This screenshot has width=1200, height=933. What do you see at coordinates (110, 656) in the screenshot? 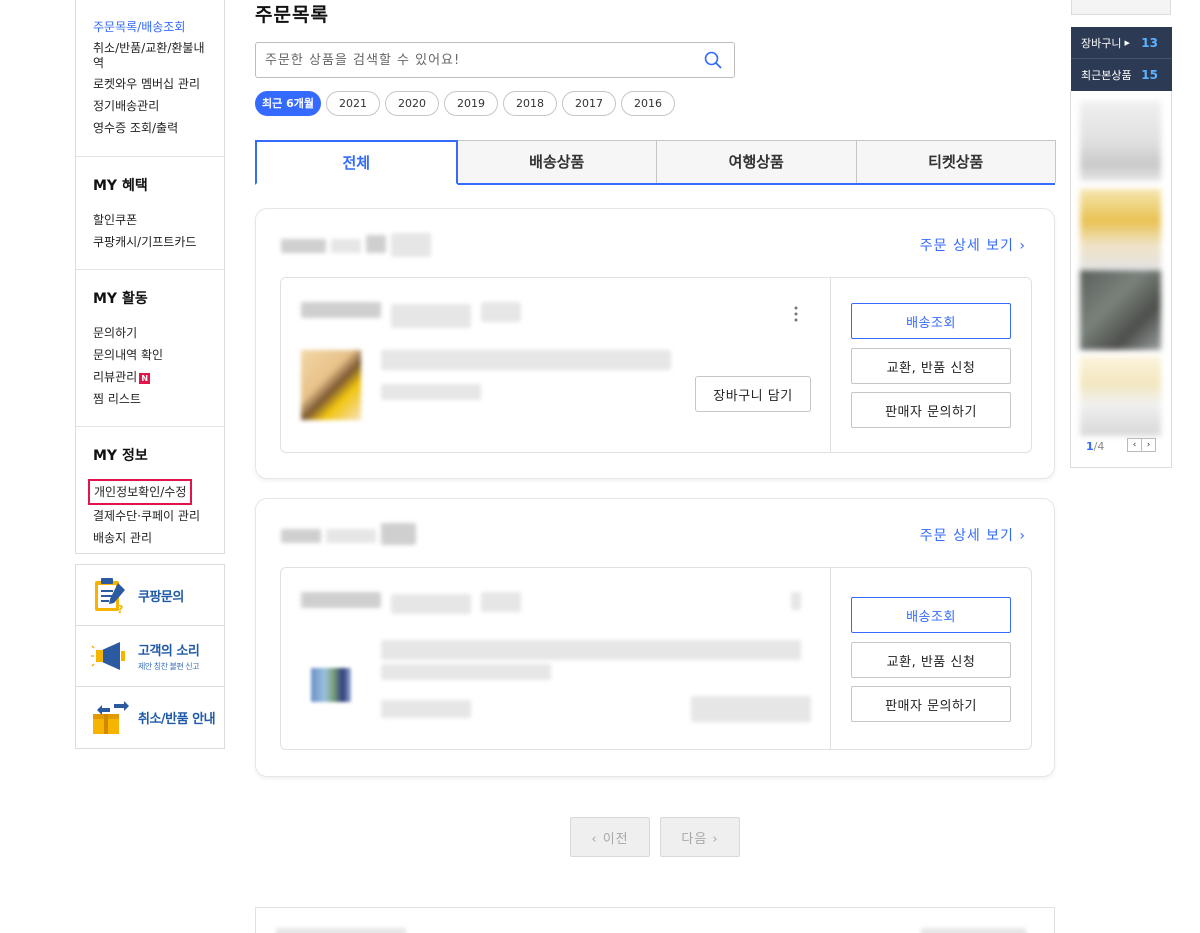
I see `megaphone-icon` at bounding box center [110, 656].